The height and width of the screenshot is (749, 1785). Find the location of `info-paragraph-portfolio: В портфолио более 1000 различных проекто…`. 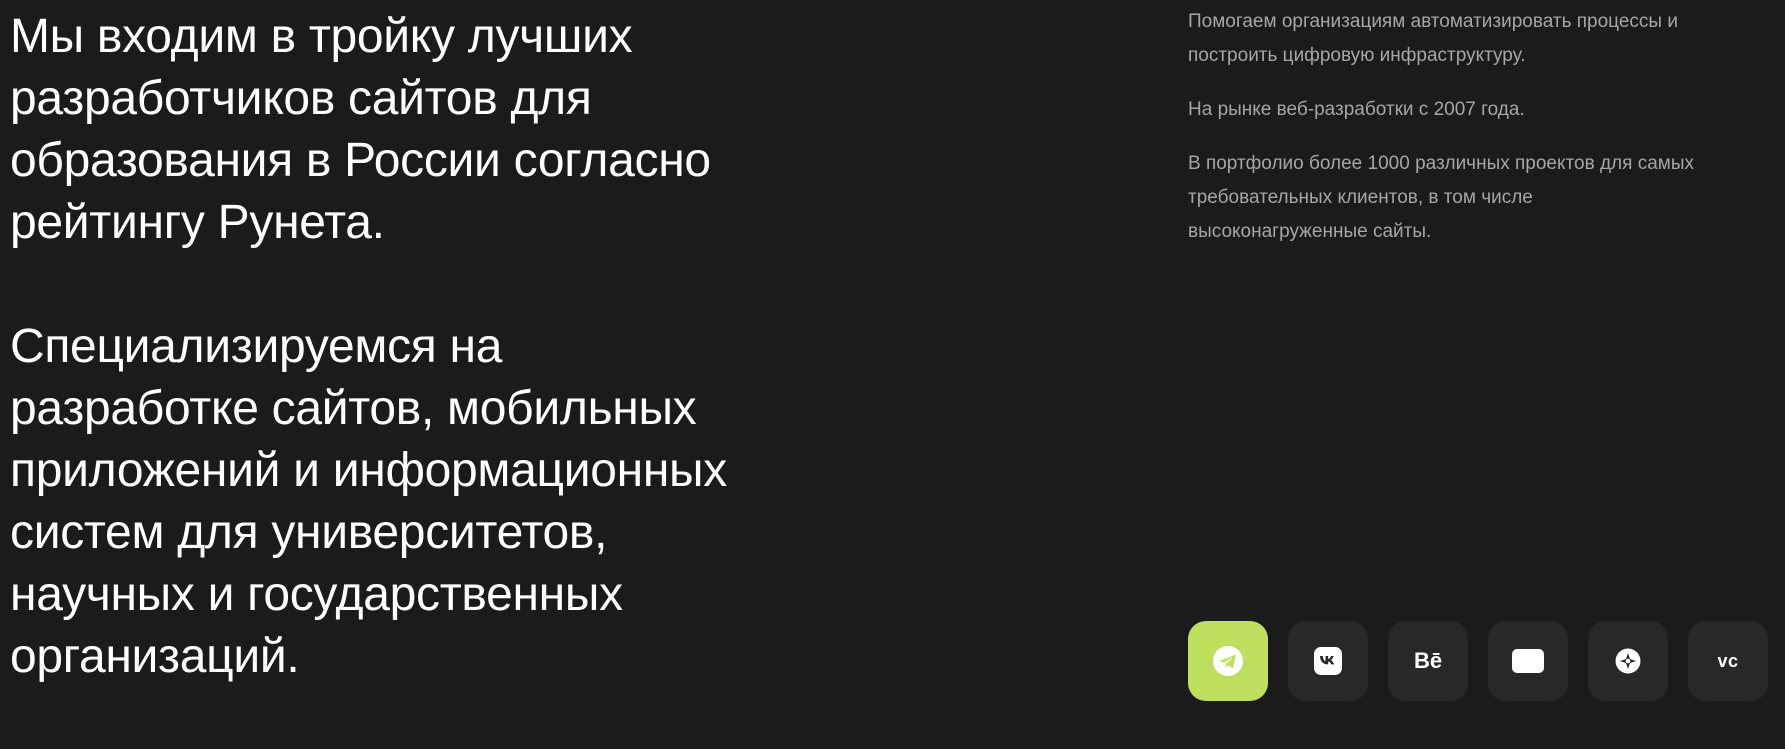

info-paragraph-portfolio: В портфолио более 1000 различных проекто… is located at coordinates (1468, 198).